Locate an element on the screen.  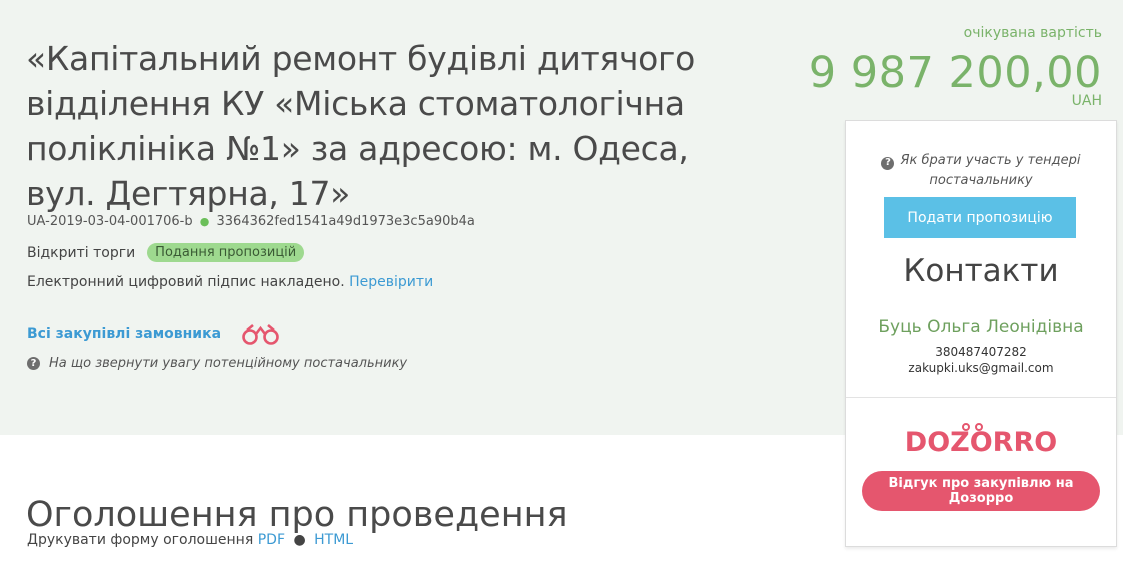
procedure-row: Відкриті торги Подання пропозицій is located at coordinates (166, 252).